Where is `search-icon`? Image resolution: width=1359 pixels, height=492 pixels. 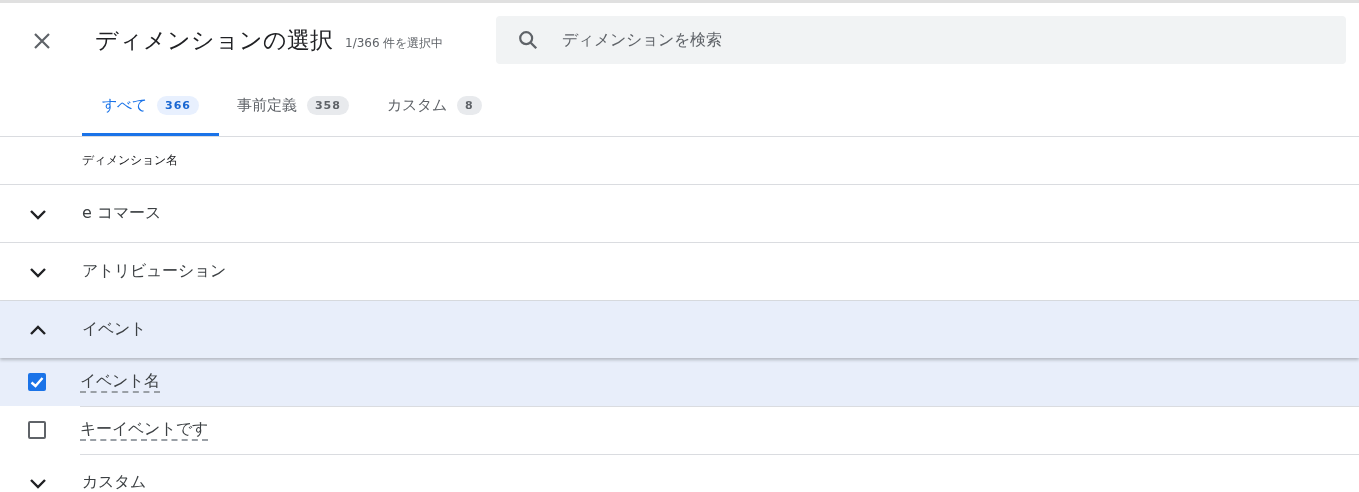 search-icon is located at coordinates (528, 39).